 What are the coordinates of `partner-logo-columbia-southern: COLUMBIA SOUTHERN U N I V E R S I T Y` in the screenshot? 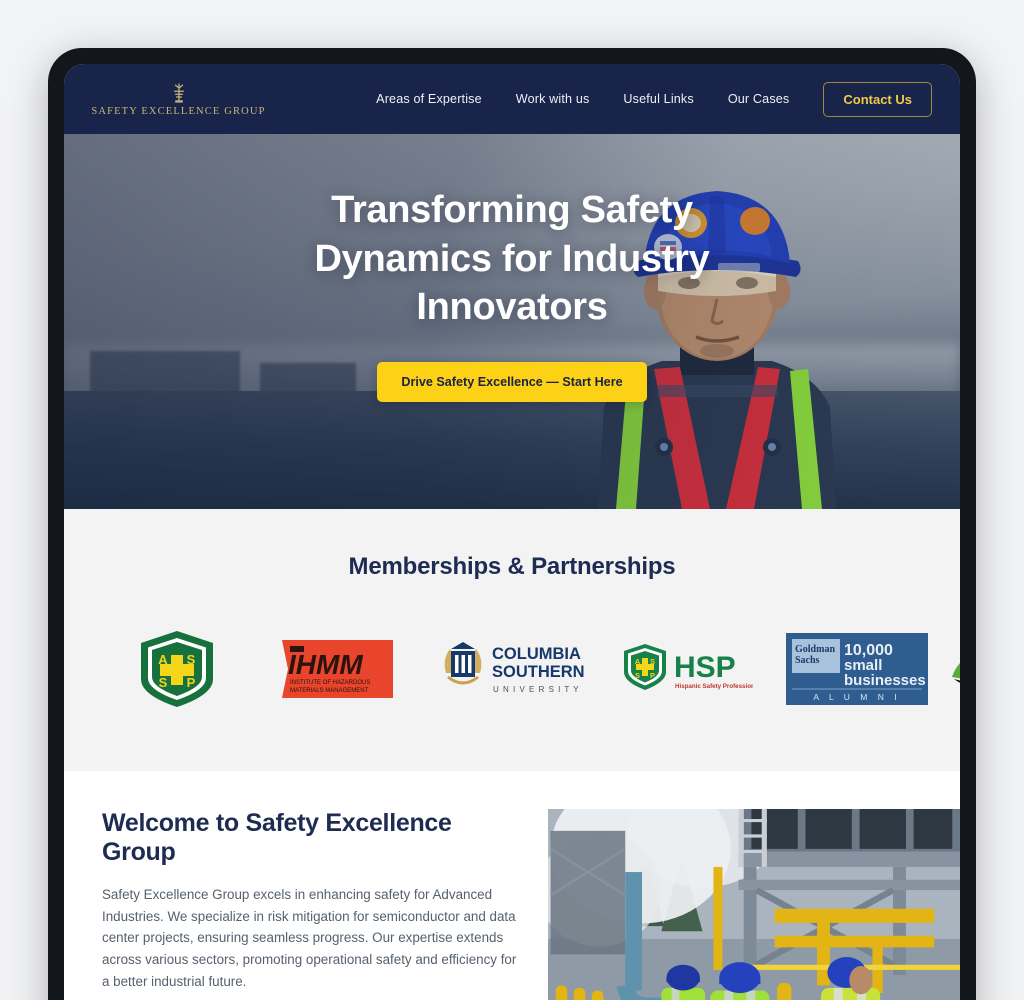 It's located at (512, 669).